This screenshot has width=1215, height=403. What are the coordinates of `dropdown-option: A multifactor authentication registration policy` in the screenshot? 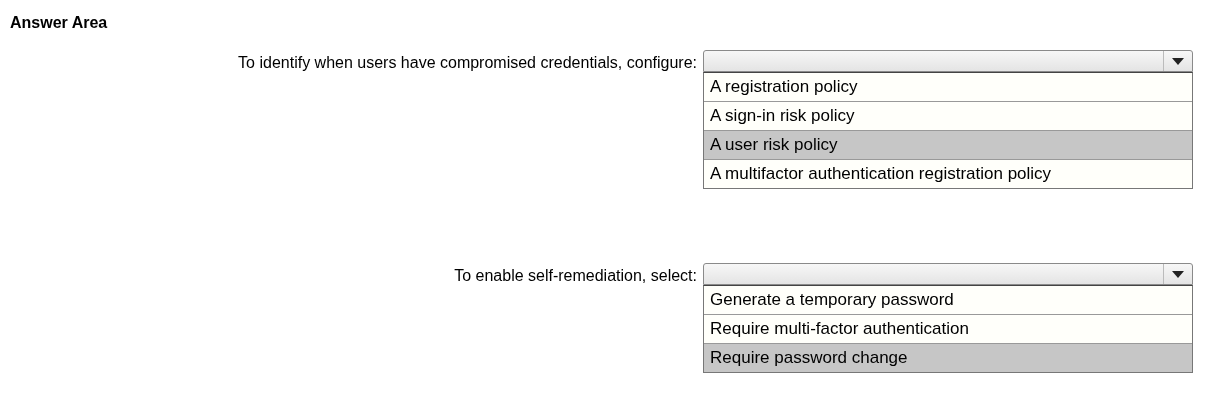 It's located at (948, 174).